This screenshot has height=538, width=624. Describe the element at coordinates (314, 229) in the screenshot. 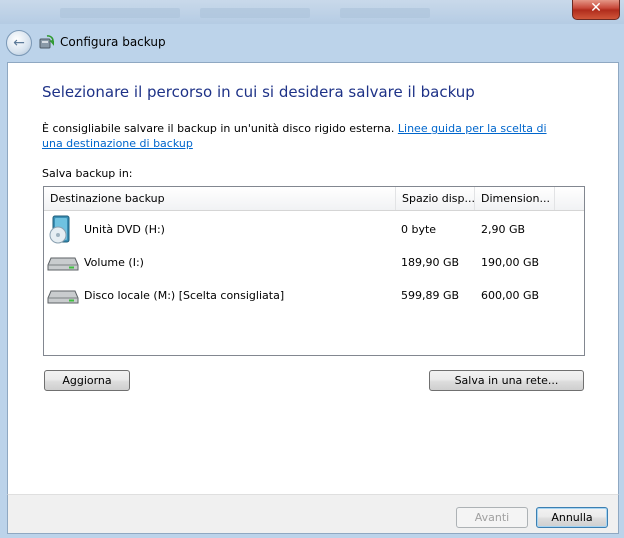

I see `table-row: Unità DVD (H:) 0 byte 2,90 GB` at that location.